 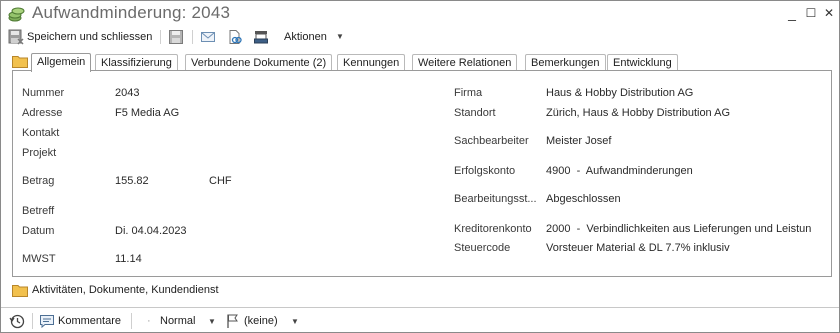 I want to click on tab-entwicklung: Entwicklung, so click(x=642, y=62).